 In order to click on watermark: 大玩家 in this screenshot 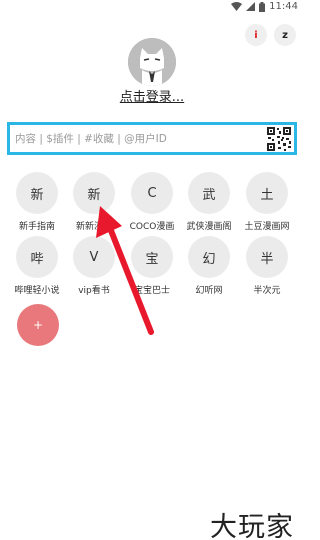, I will do `click(252, 526)`.